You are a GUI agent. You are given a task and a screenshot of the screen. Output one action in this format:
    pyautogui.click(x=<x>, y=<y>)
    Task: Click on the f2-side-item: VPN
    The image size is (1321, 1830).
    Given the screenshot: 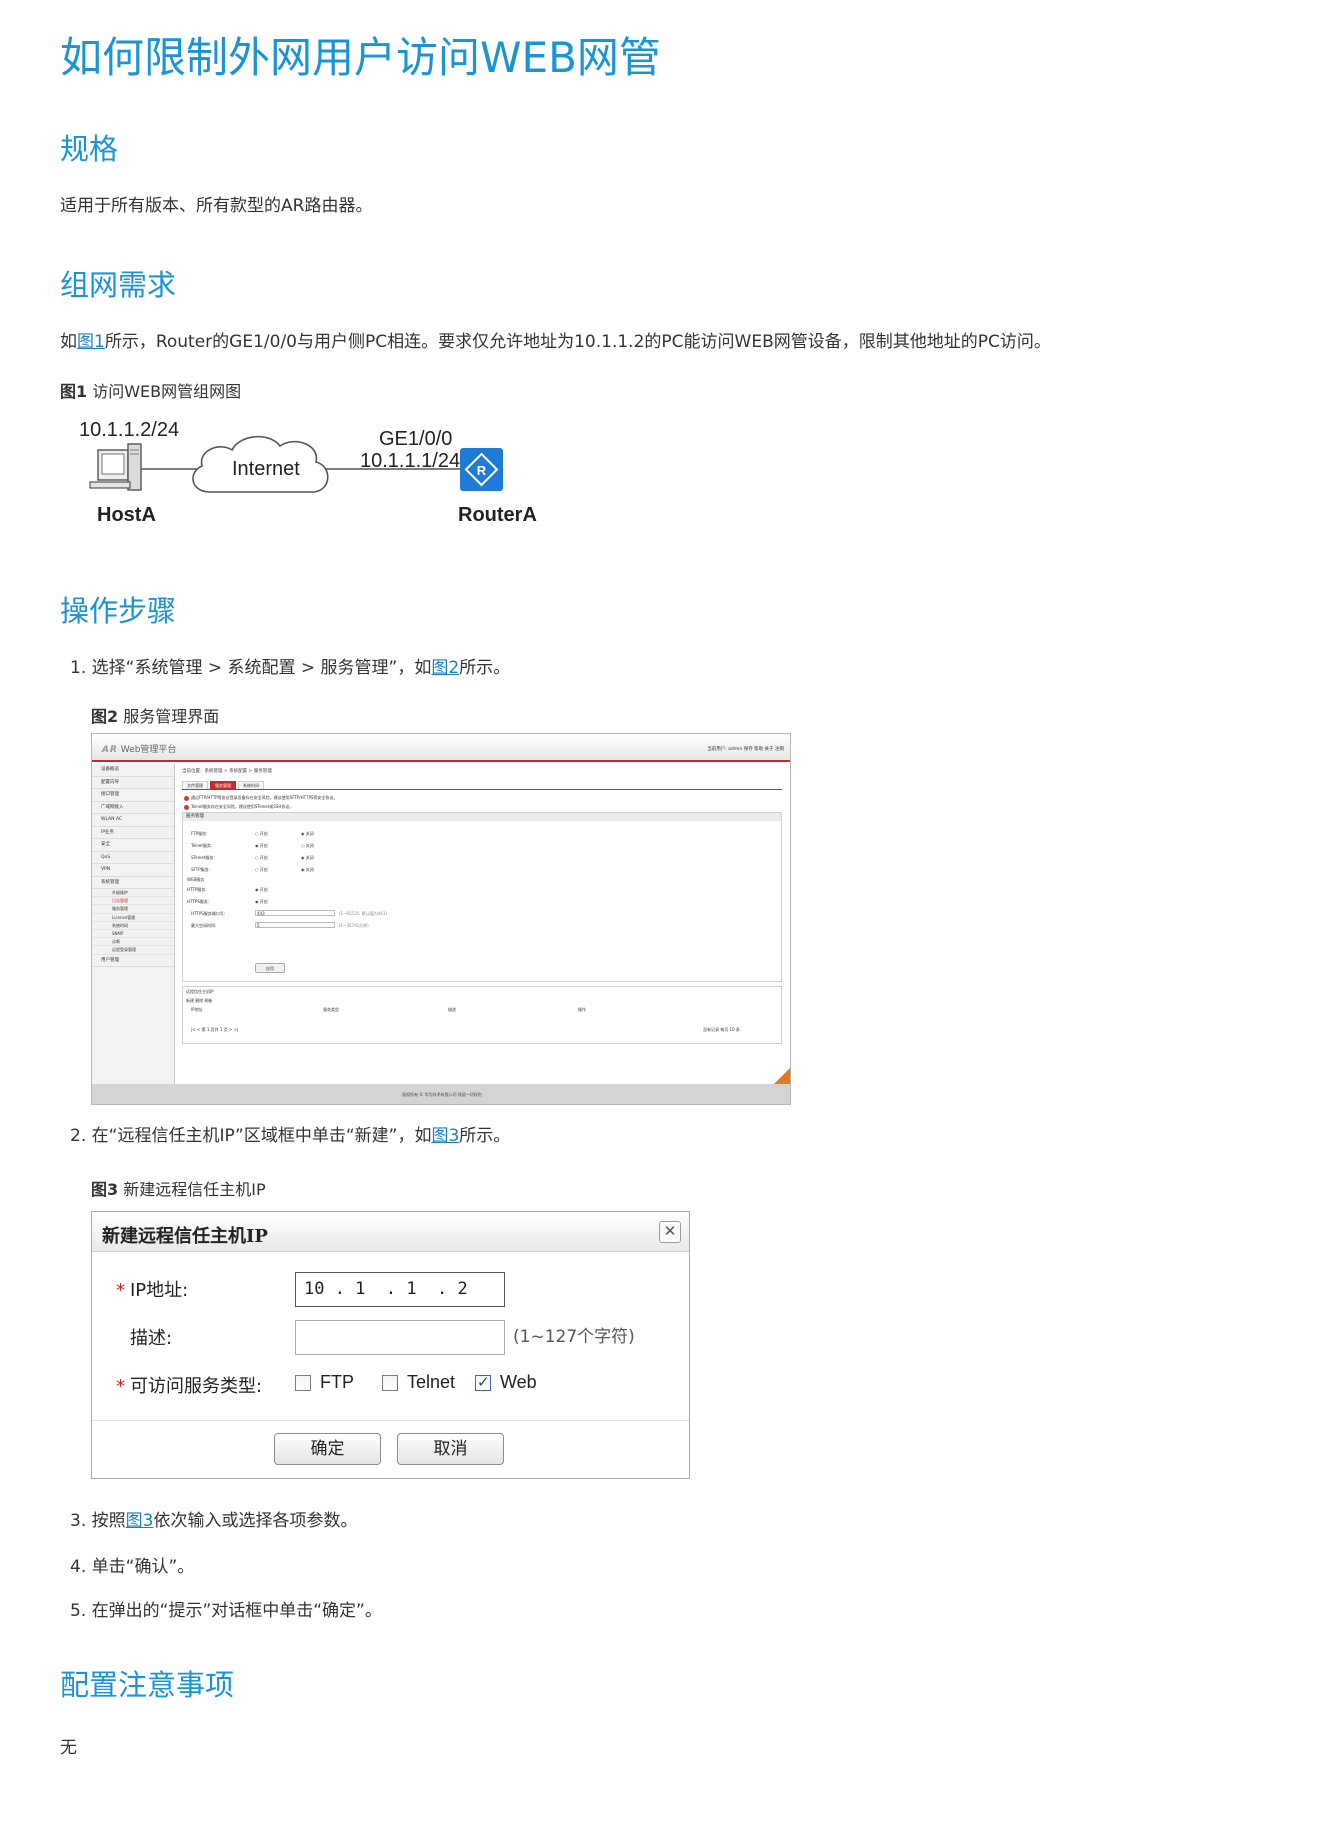 What is the action you would take?
    pyautogui.click(x=133, y=870)
    